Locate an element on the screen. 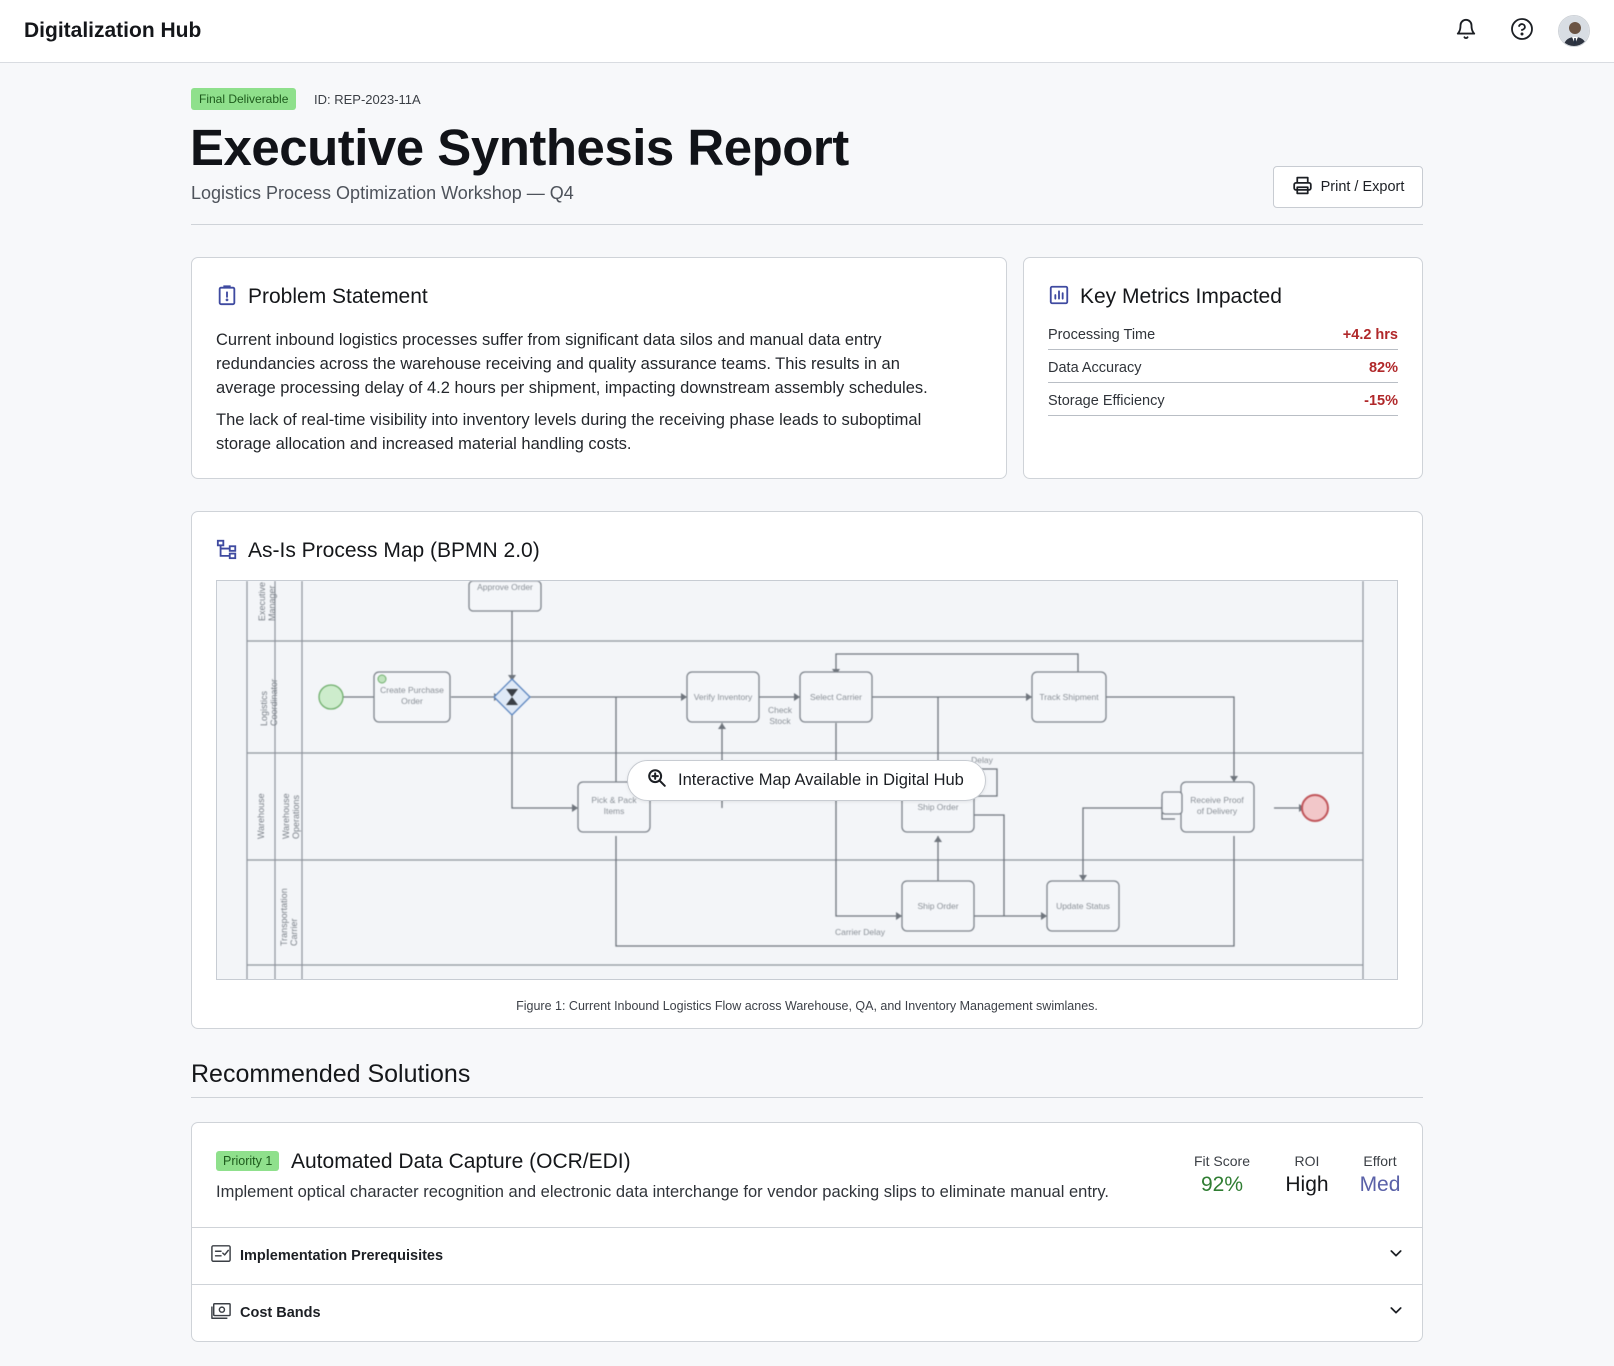 This screenshot has height=1366, width=1614. metric-row-data-accuracy: Data Accuracy 82% is located at coordinates (1223, 367).